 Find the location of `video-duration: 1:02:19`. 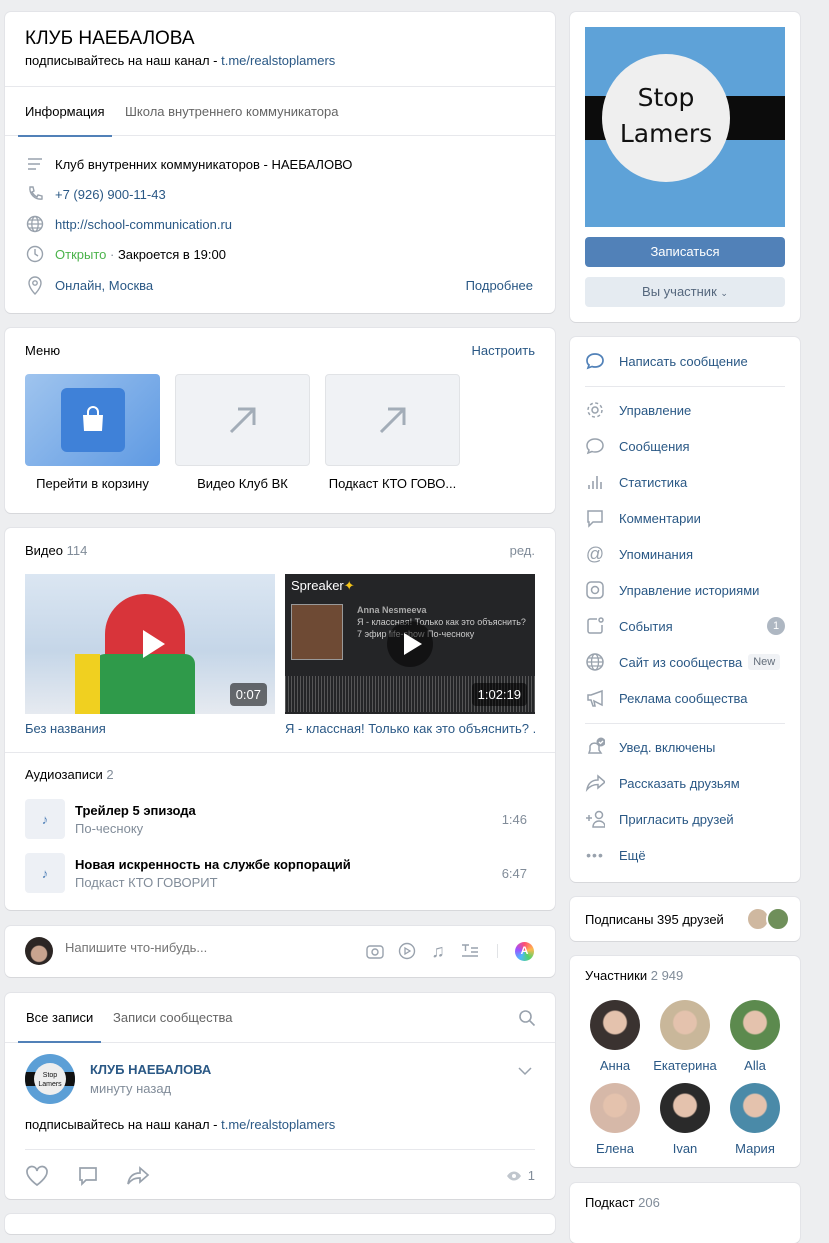

video-duration: 1:02:19 is located at coordinates (499, 694).